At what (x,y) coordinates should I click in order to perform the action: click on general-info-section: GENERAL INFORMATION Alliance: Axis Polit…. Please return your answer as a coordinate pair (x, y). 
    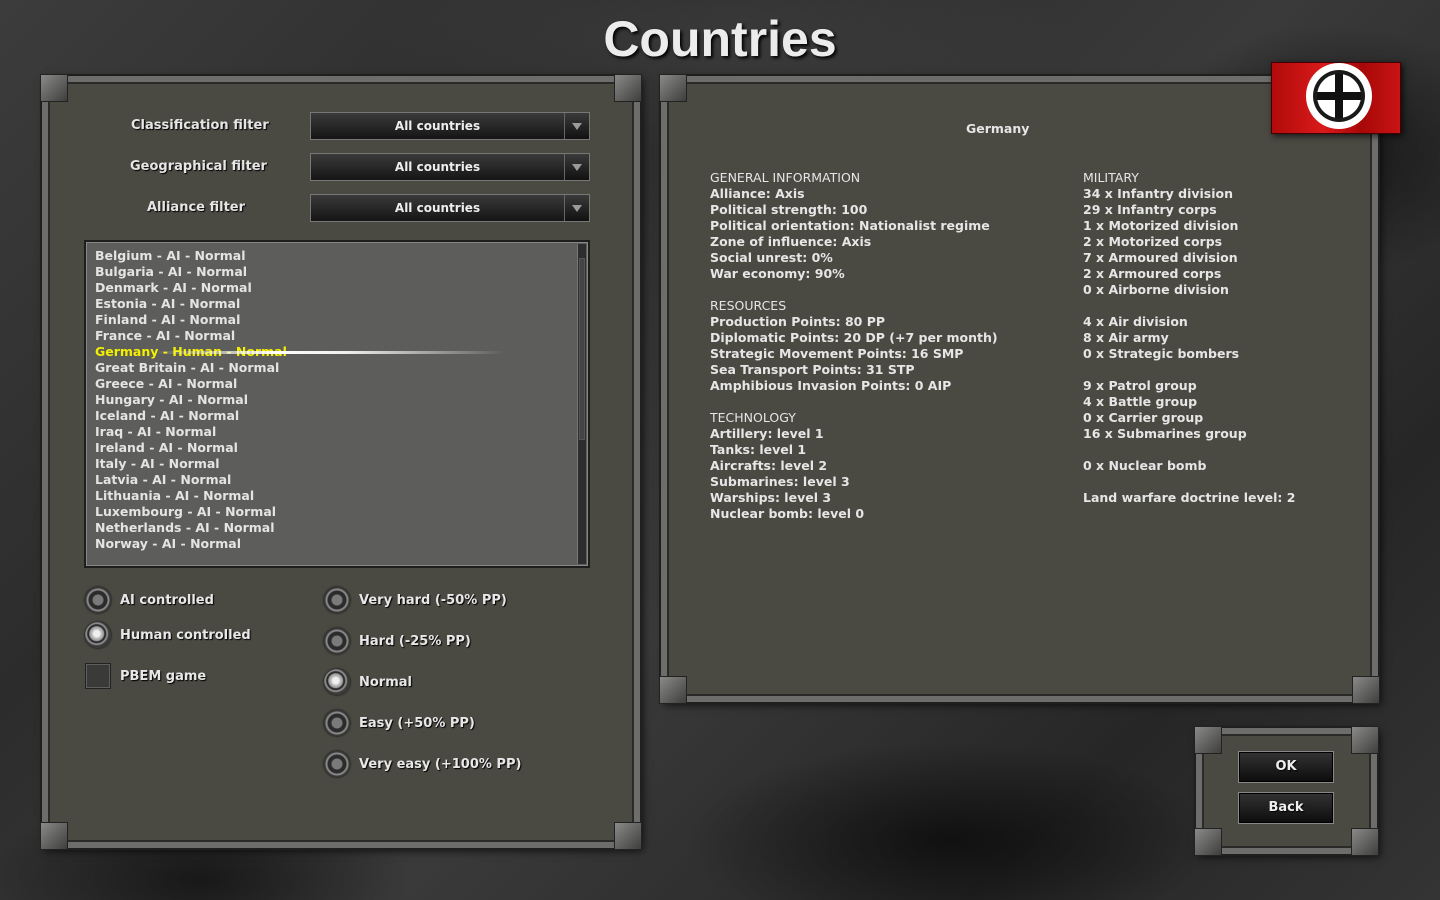
    Looking at the image, I should click on (854, 346).